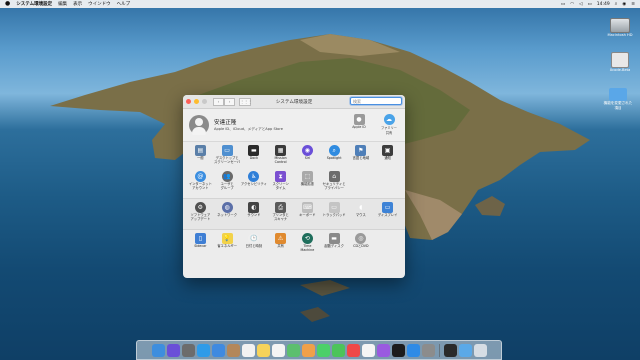 The height and width of the screenshot is (360, 640). Describe the element at coordinates (389, 124) in the screenshot. I see `pref-family-sharing: ☁ ファミリー 共有` at that location.